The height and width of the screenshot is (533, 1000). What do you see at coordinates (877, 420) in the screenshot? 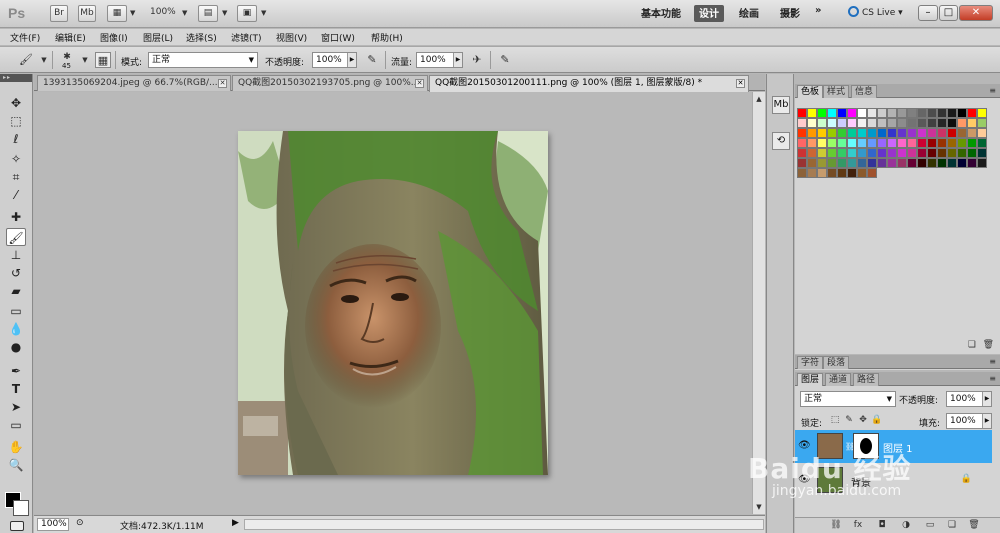
I see `lock-all-icon: 🔒` at bounding box center [877, 420].